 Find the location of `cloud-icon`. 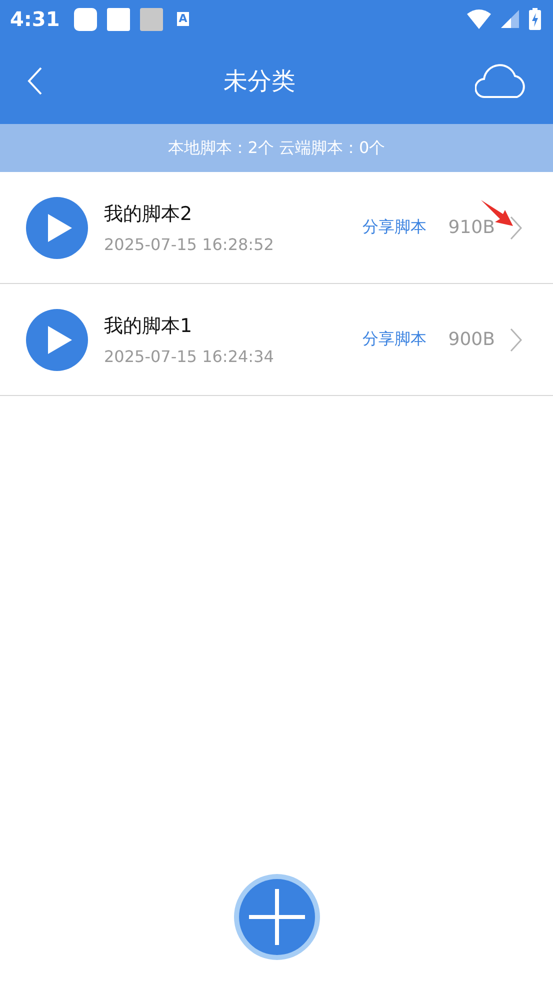

cloud-icon is located at coordinates (501, 81).